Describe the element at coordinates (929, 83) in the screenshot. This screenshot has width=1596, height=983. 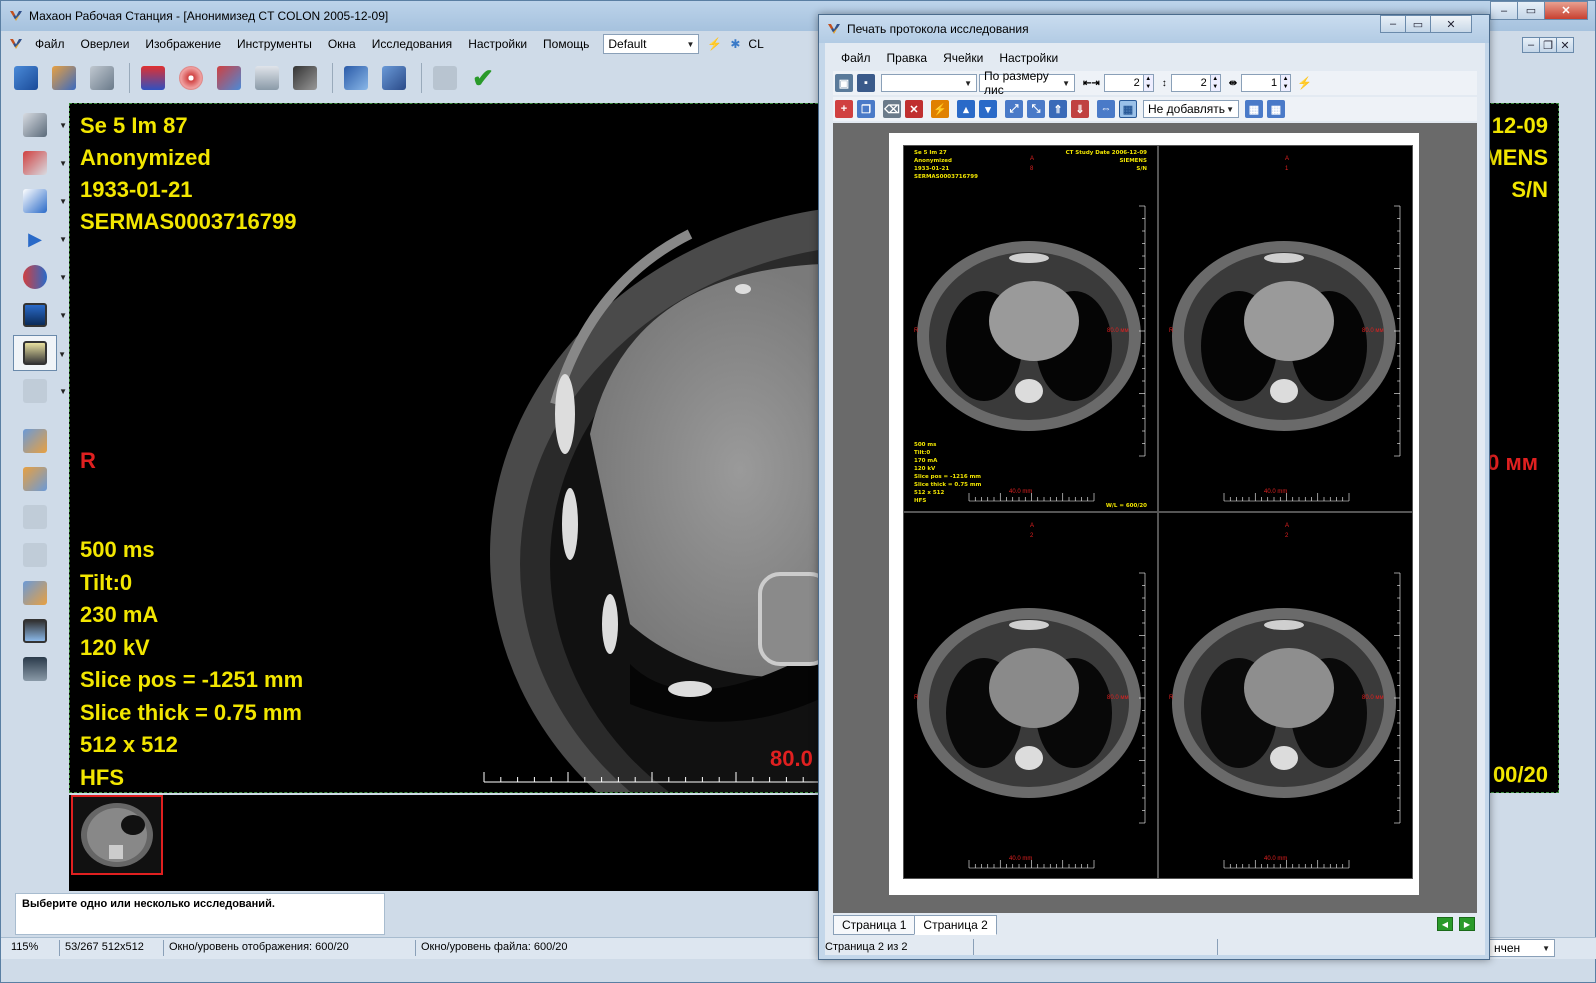
I see `printer-select: ▼` at that location.